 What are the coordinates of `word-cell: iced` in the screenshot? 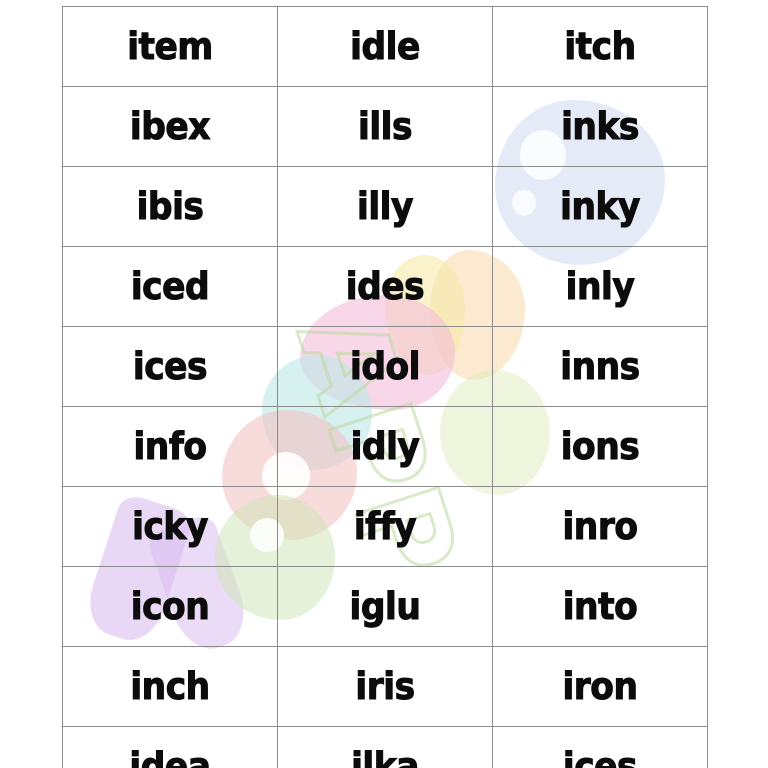 It's located at (170, 286).